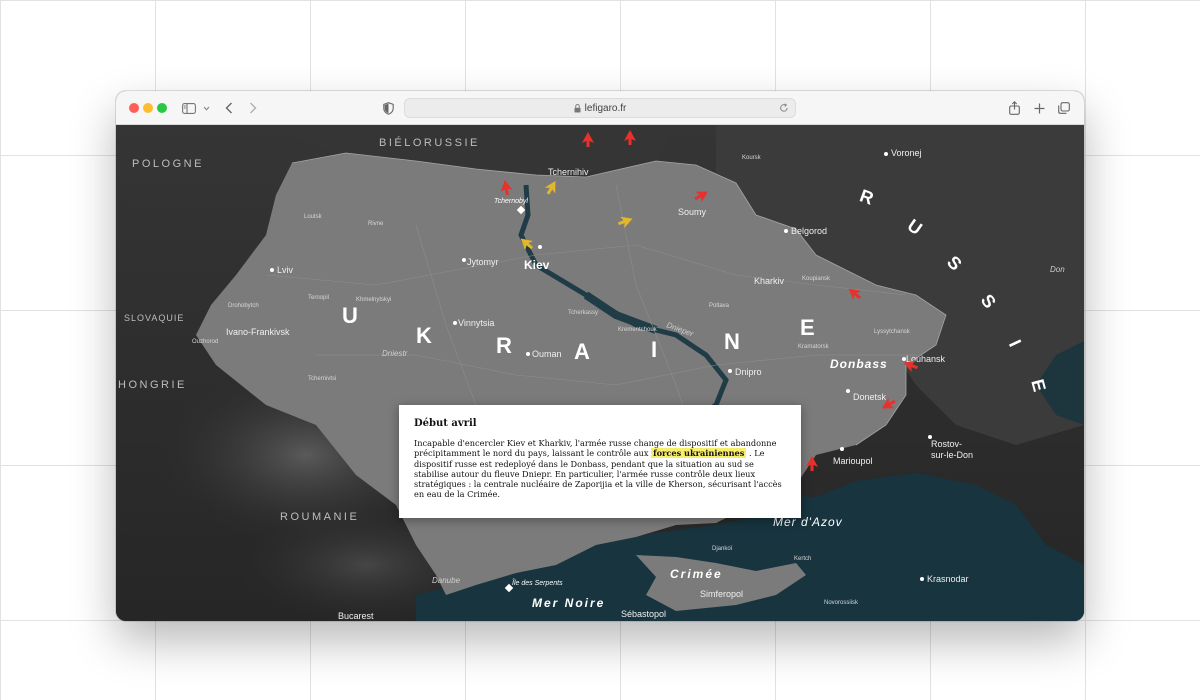 The image size is (1200, 700). What do you see at coordinates (784, 108) in the screenshot?
I see `reload-icon` at bounding box center [784, 108].